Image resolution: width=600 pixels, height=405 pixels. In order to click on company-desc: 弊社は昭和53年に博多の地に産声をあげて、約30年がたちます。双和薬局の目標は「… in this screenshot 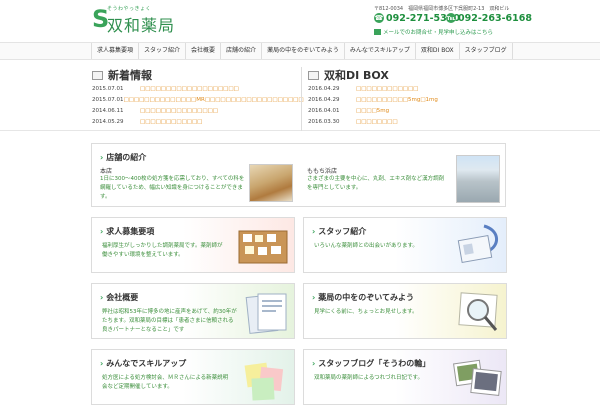, I will do `click(169, 321)`.